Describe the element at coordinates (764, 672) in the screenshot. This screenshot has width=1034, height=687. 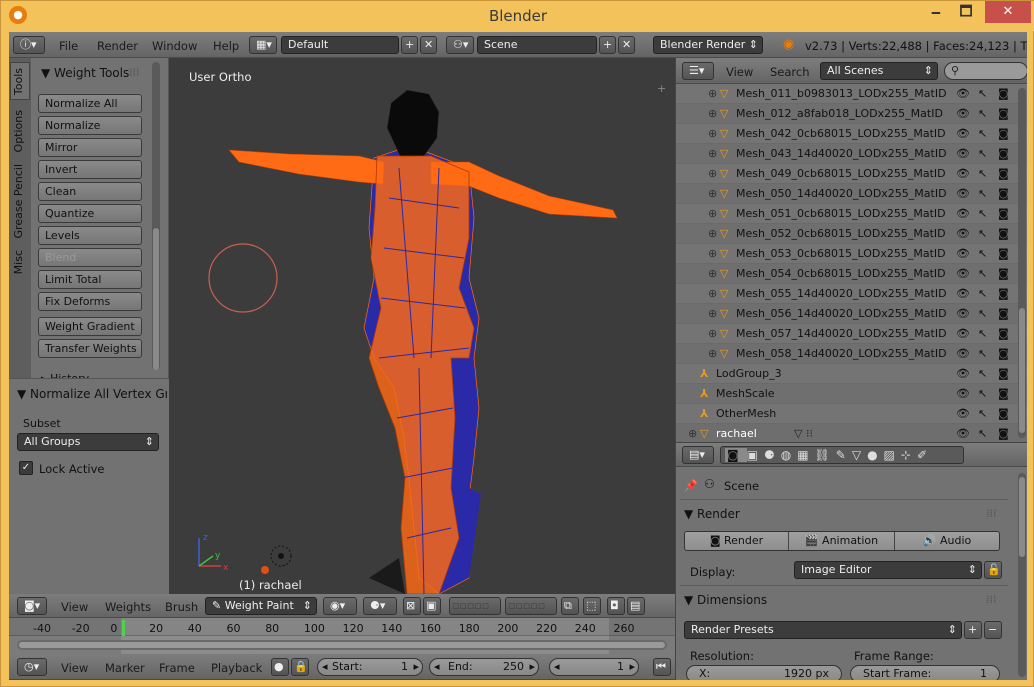
I see `resolution-x-field: X: 1920 px` at that location.